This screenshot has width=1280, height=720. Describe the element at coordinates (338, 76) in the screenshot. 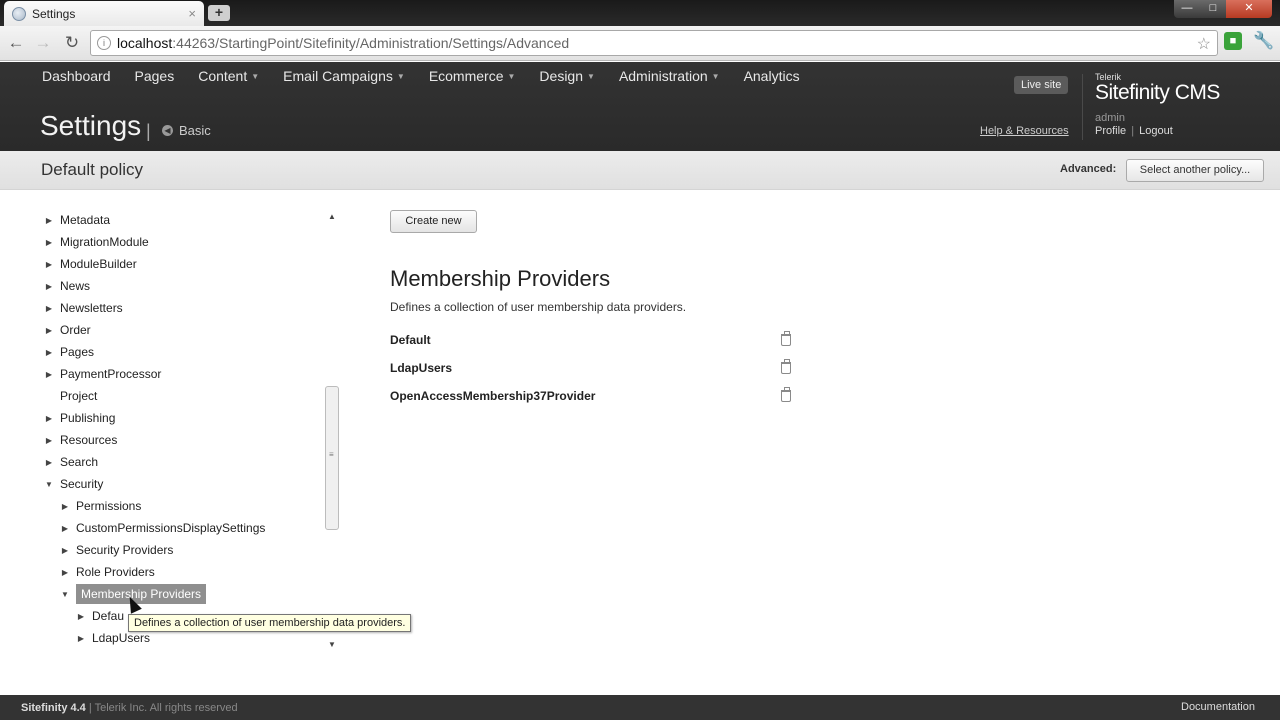

I see `nav-item-label: Email Campaigns` at that location.